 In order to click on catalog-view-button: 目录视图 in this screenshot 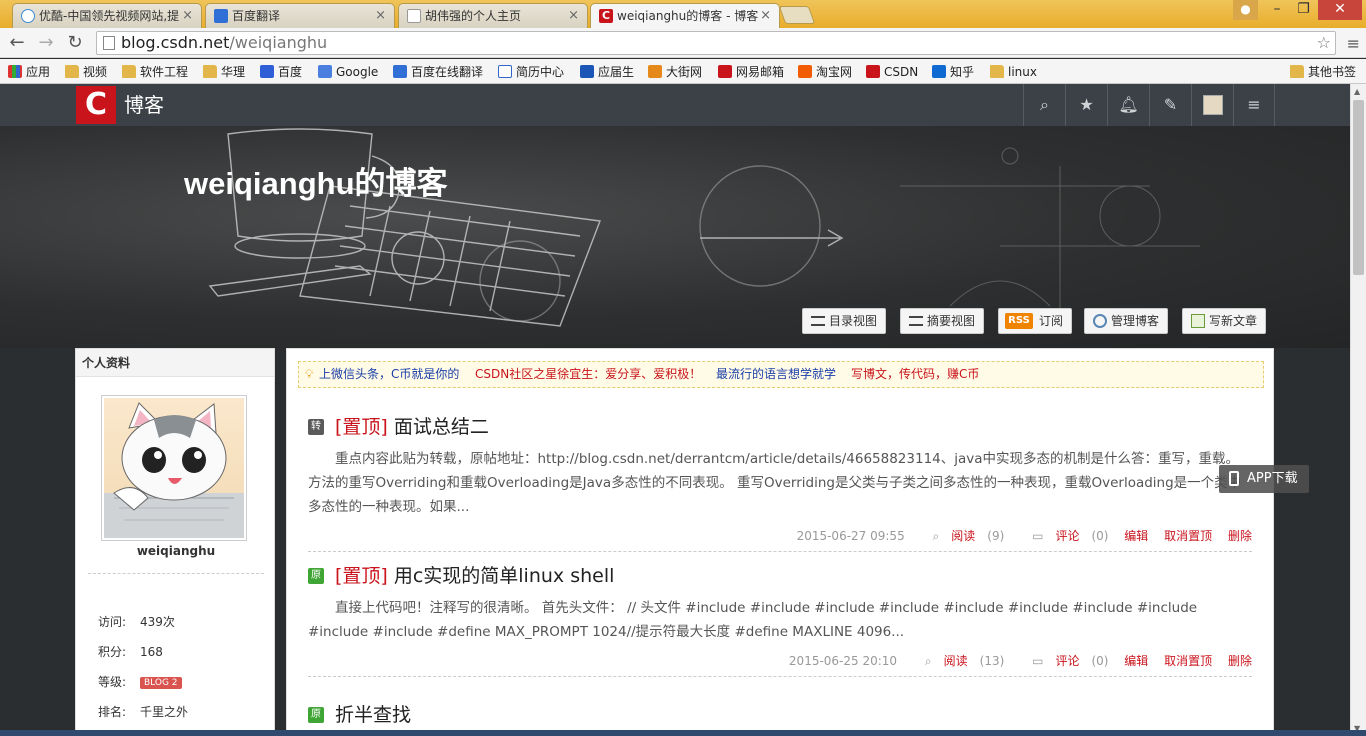, I will do `click(844, 321)`.